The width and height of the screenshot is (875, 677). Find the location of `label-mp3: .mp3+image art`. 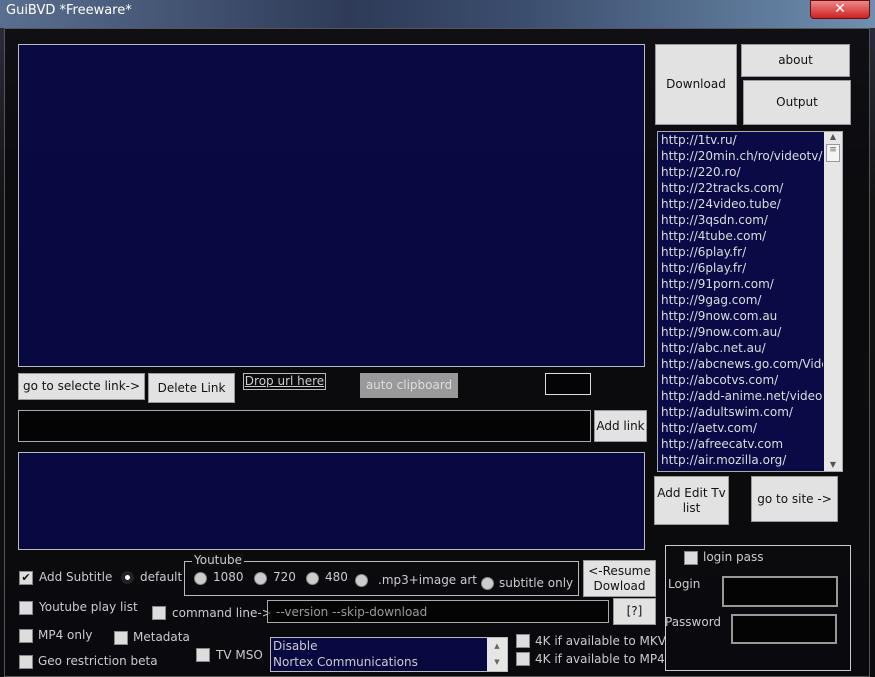

label-mp3: .mp3+image art is located at coordinates (427, 580).